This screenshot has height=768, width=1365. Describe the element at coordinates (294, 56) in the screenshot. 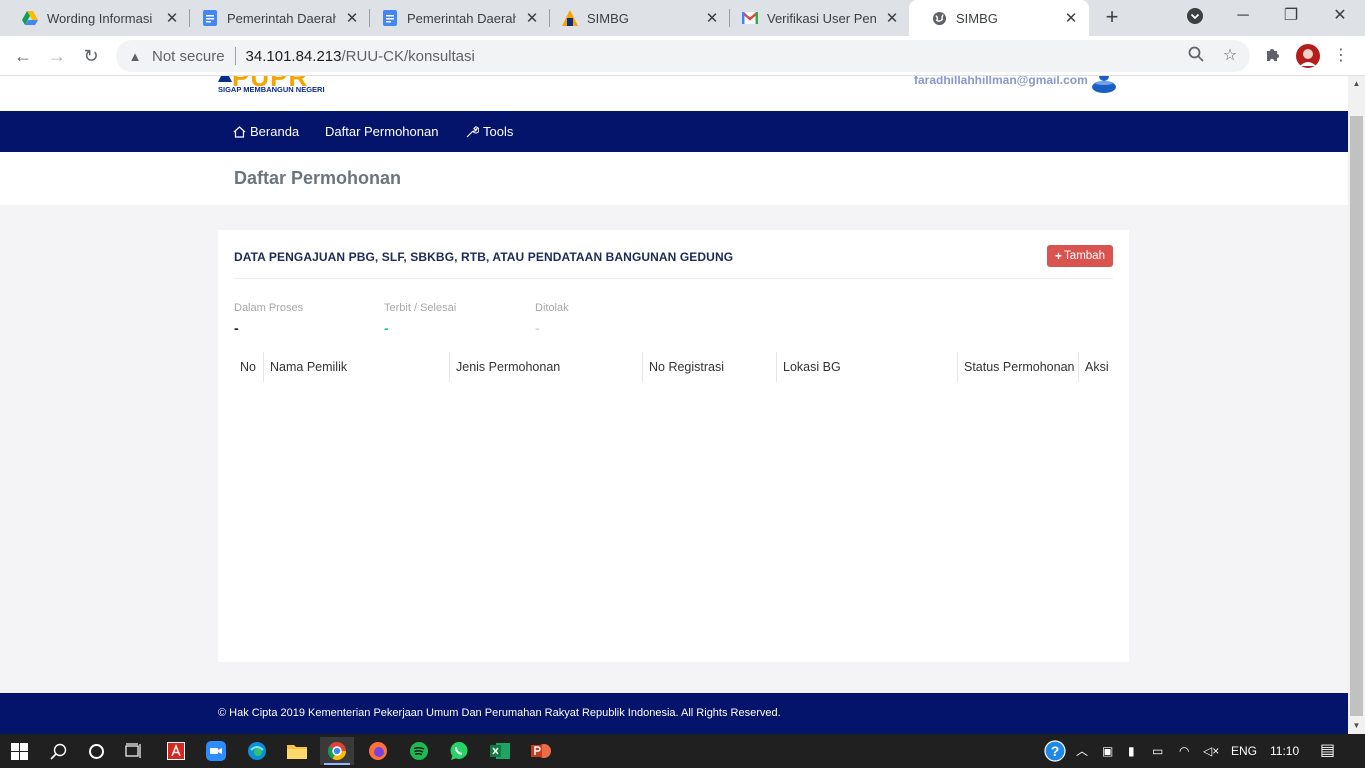

I see `url-host: 34.101.84.213` at that location.